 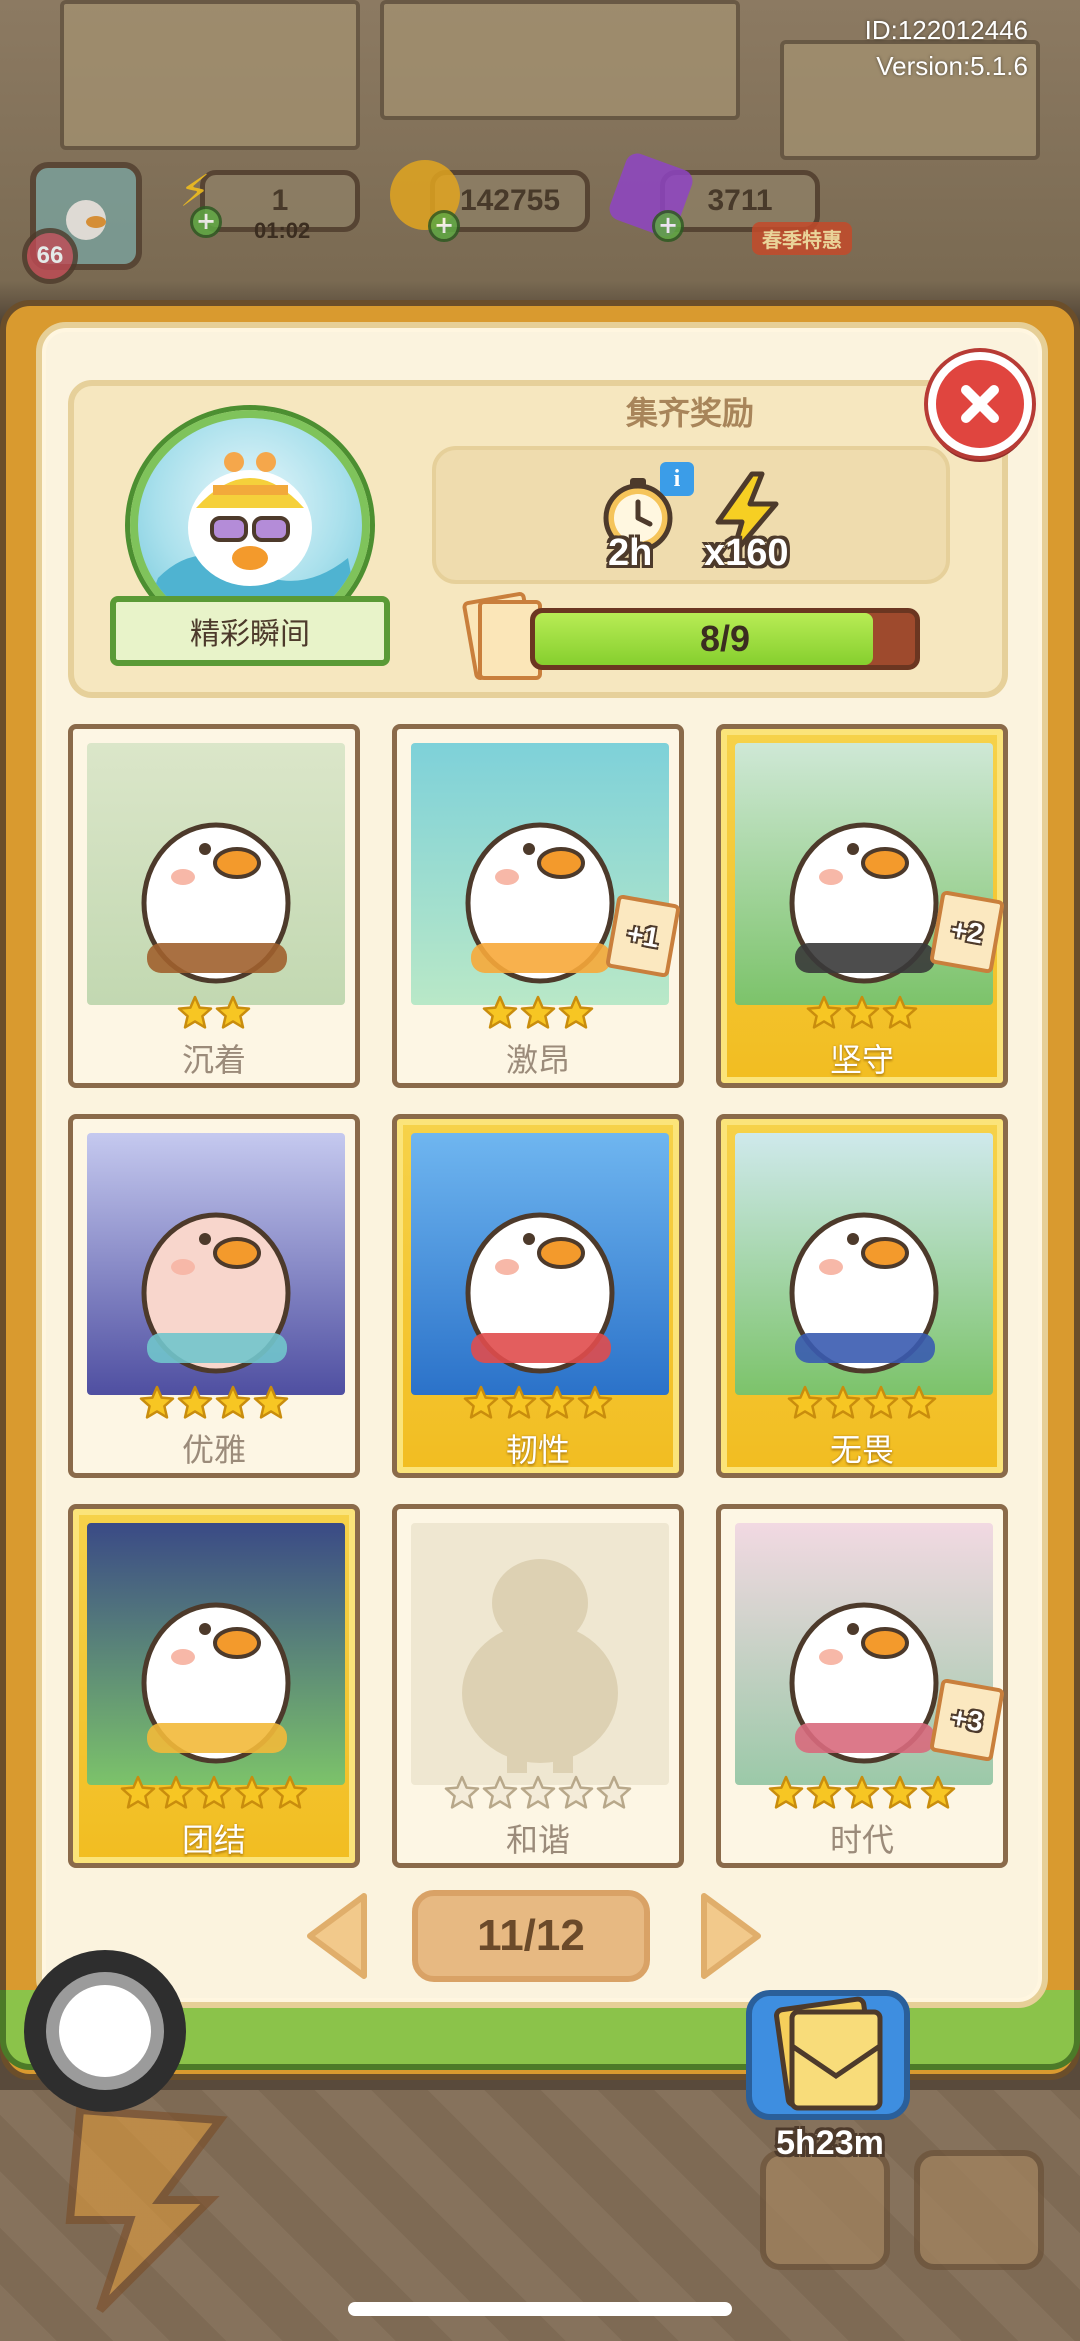 What do you see at coordinates (746, 553) in the screenshot?
I see `reward-energy-value: x160` at bounding box center [746, 553].